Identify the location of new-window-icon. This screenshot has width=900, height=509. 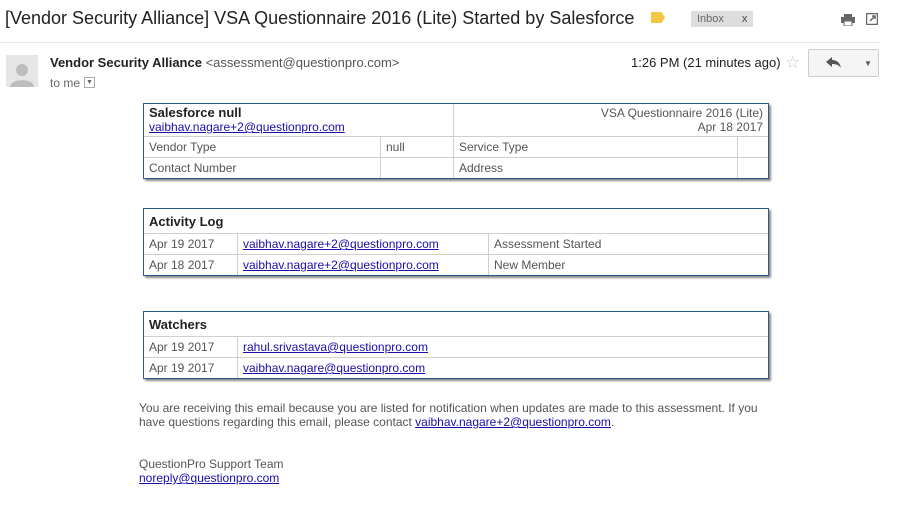
(872, 19).